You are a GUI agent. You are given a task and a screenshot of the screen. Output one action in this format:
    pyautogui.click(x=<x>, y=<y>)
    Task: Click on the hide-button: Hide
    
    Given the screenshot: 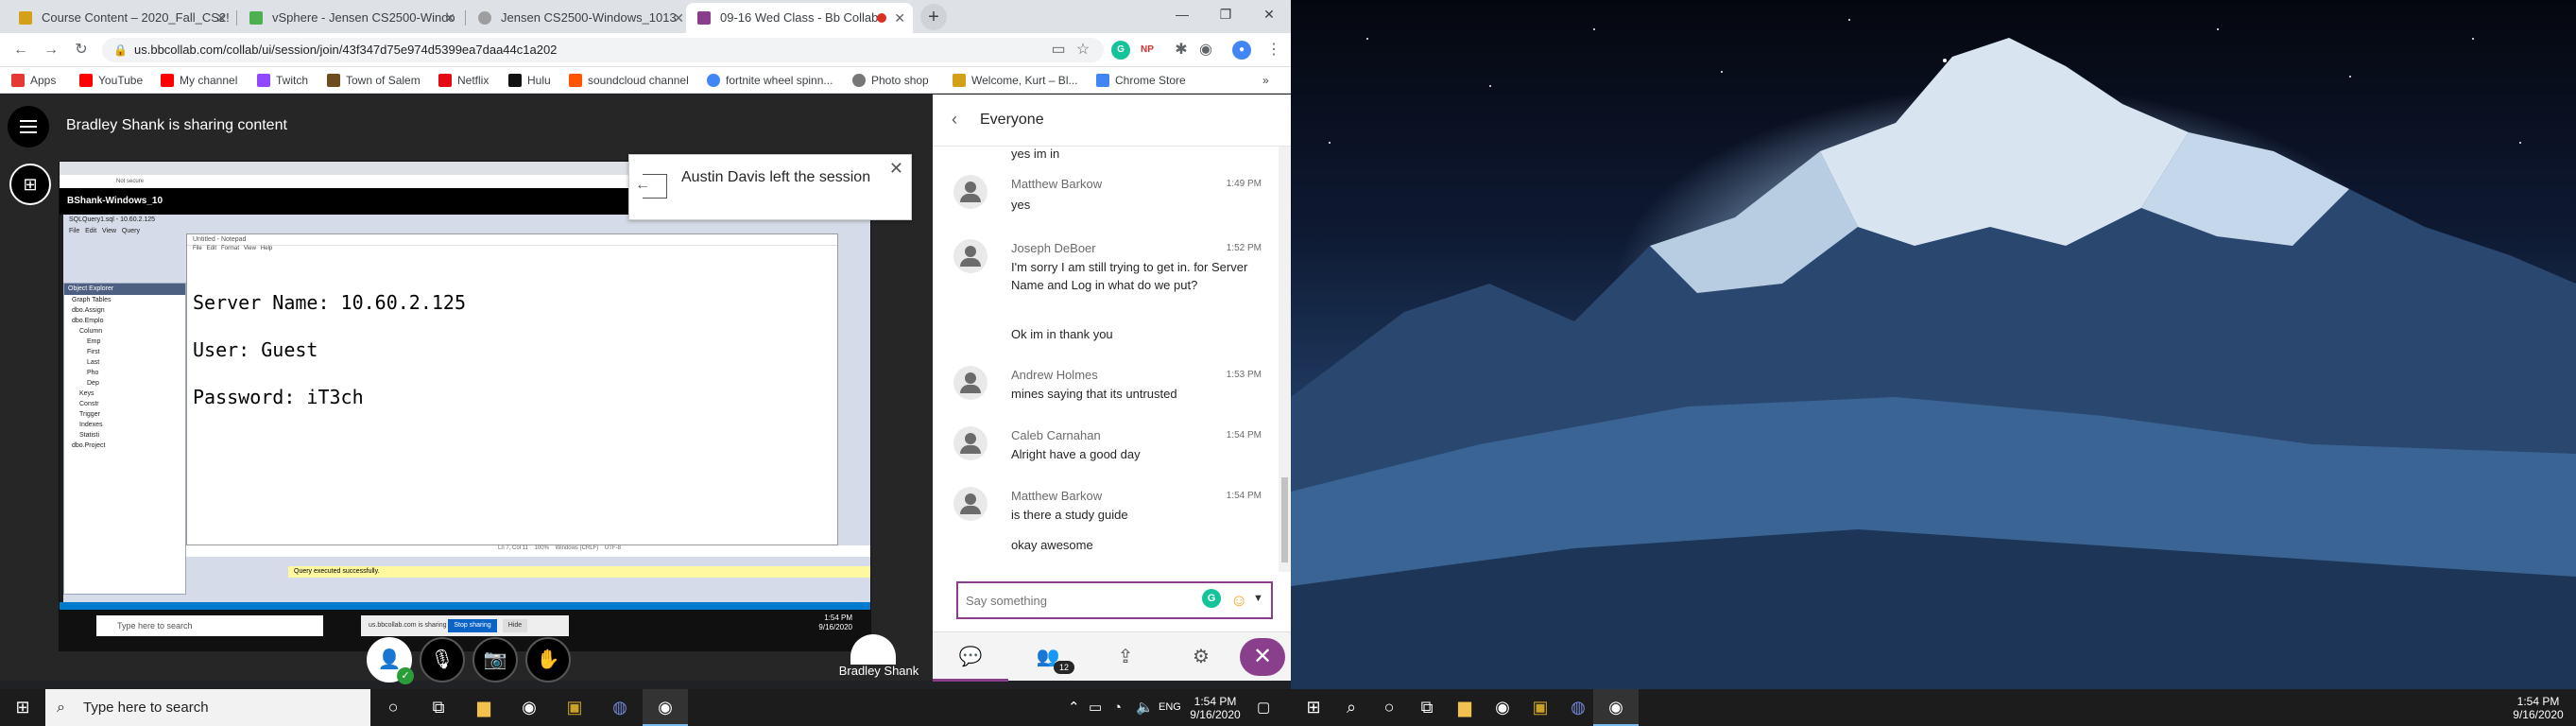 What is the action you would take?
    pyautogui.click(x=515, y=625)
    